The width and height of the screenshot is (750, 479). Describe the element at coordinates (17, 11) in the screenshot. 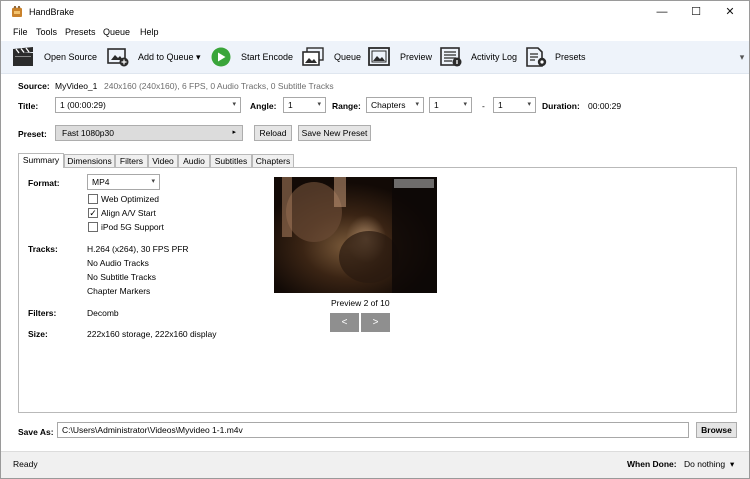

I see `handbrake-logo-icon` at that location.